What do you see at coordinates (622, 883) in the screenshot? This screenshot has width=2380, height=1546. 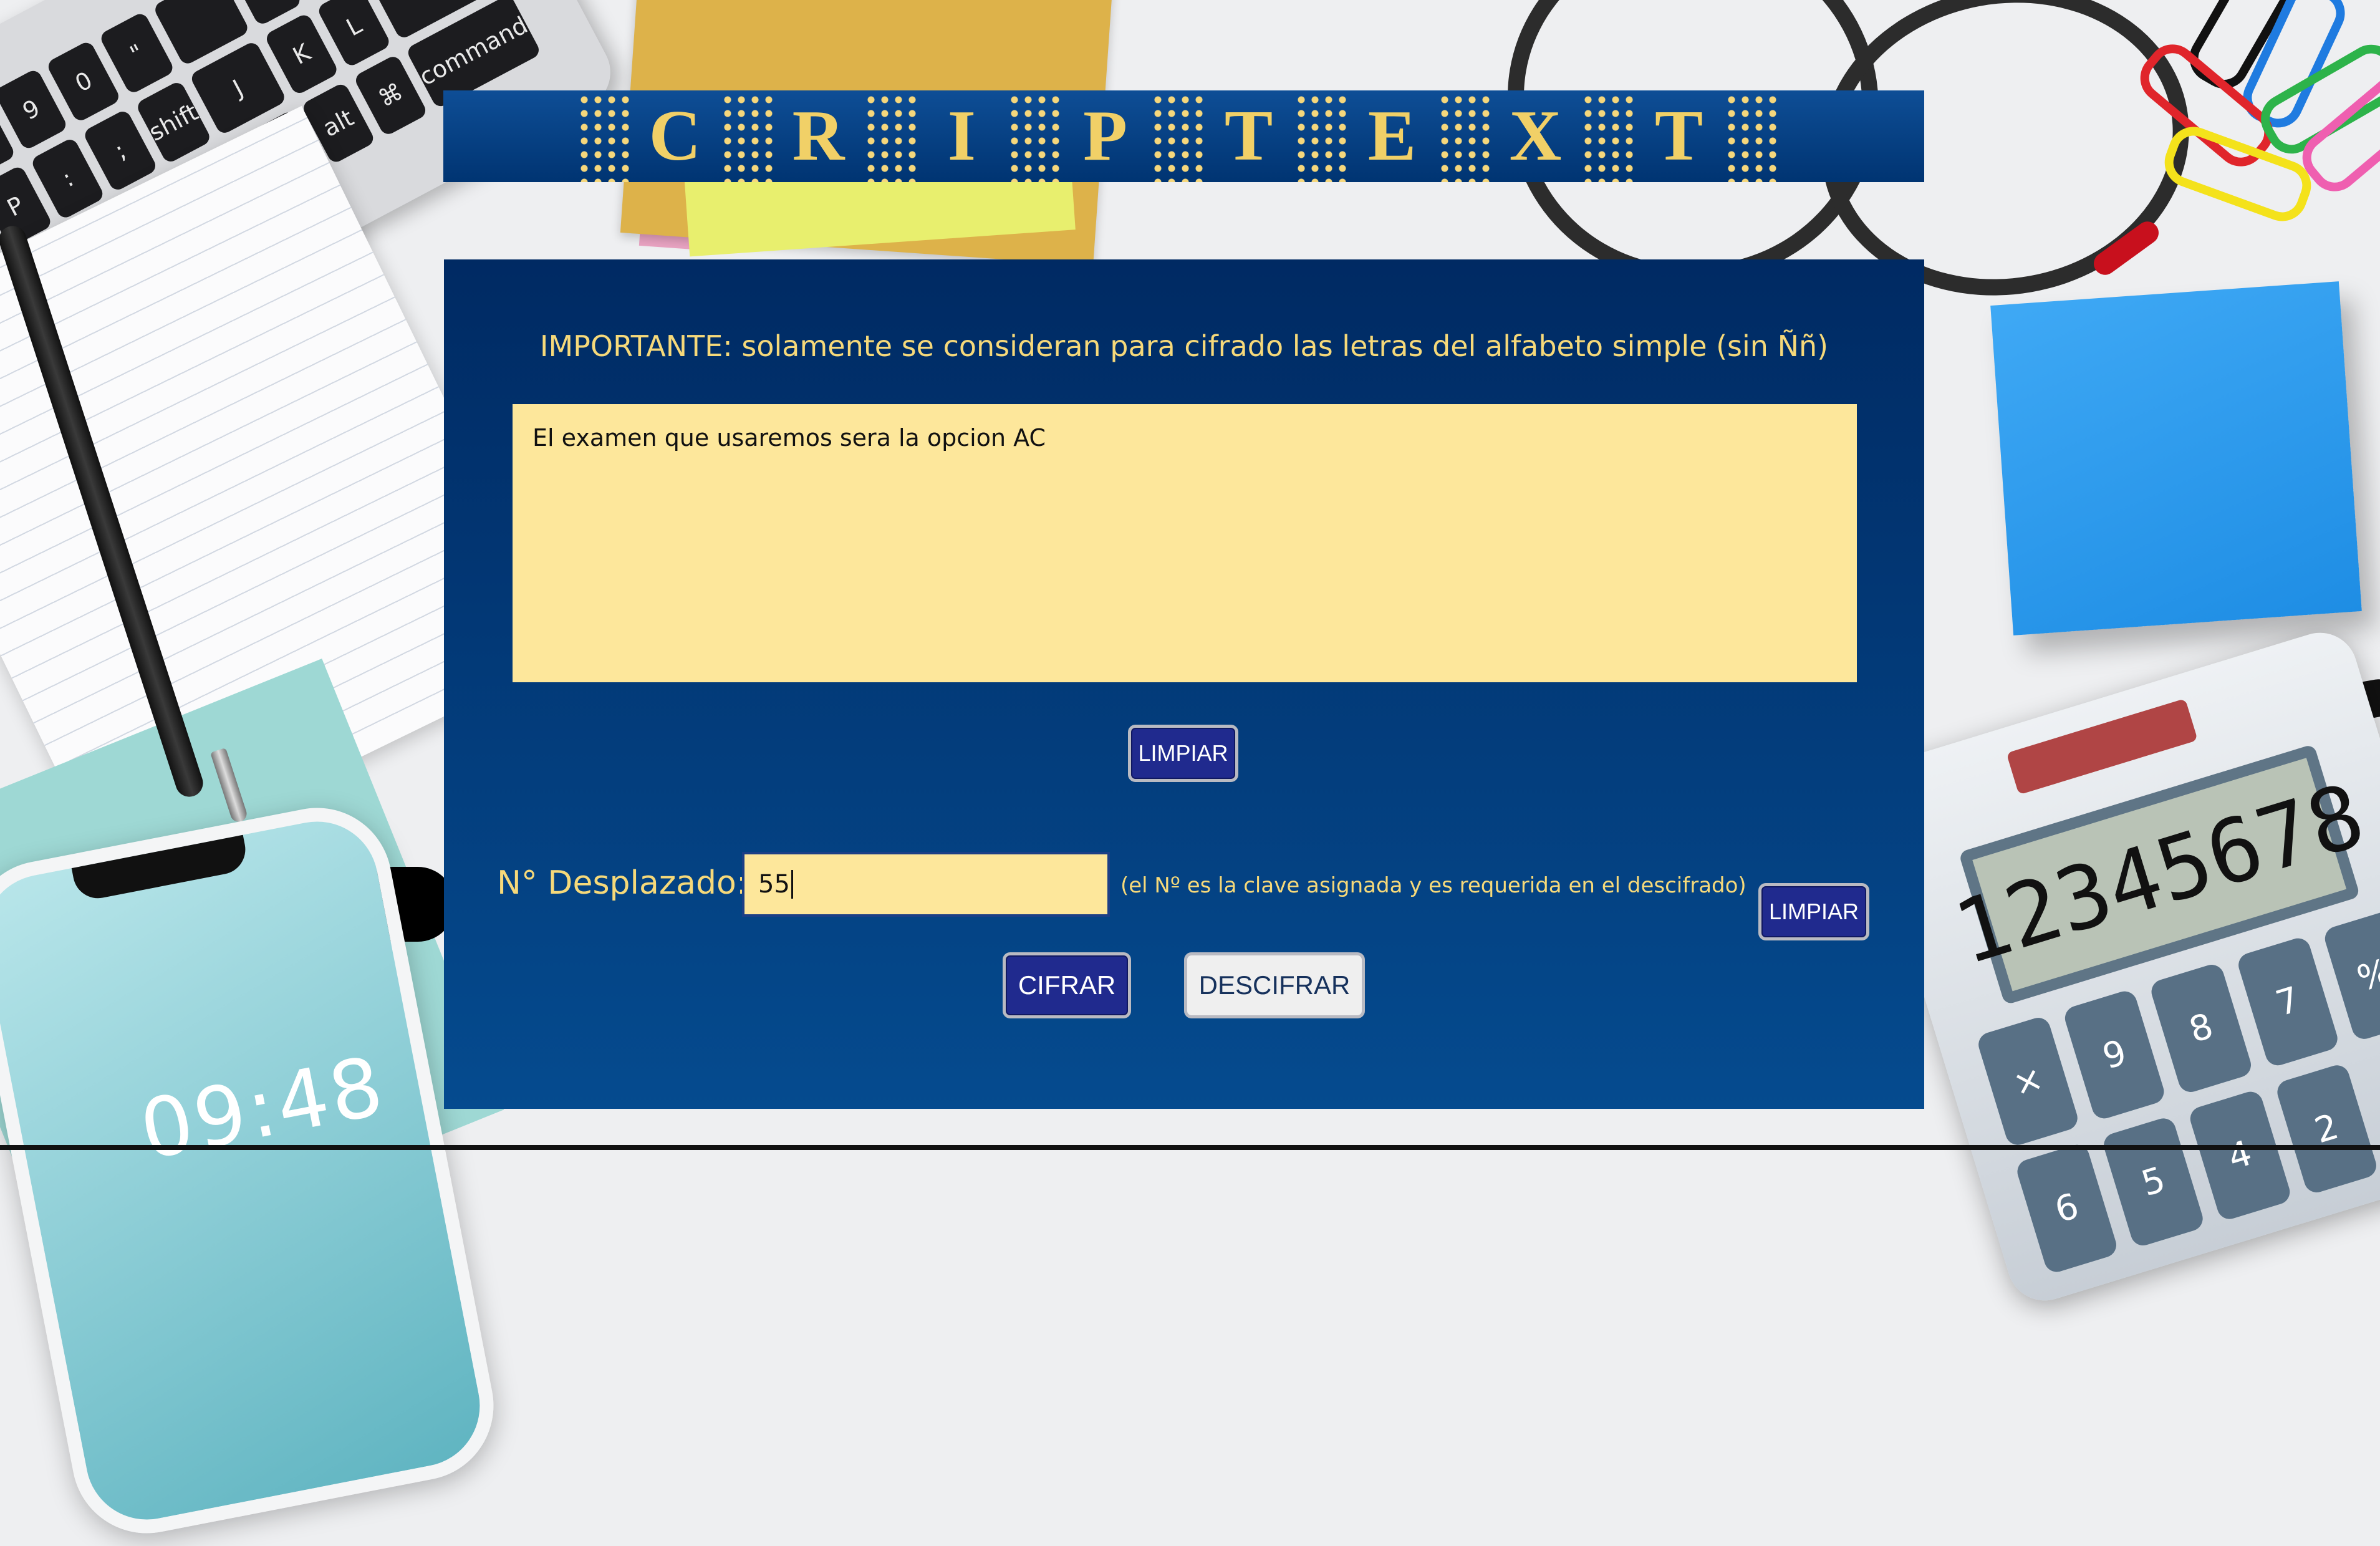 I see `shift-label: N° Desplazado:` at bounding box center [622, 883].